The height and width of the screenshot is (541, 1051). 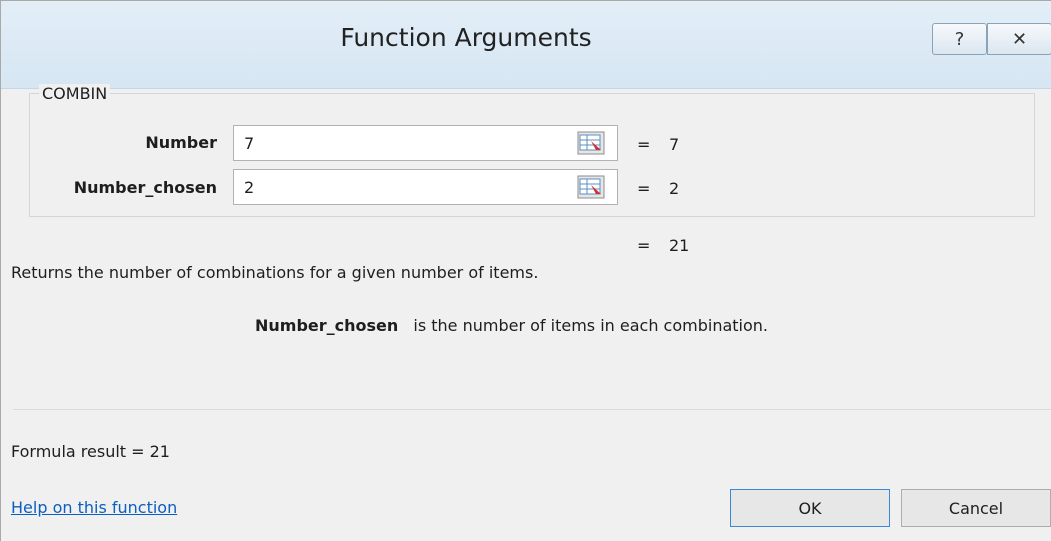 I want to click on divider, so click(x=532, y=409).